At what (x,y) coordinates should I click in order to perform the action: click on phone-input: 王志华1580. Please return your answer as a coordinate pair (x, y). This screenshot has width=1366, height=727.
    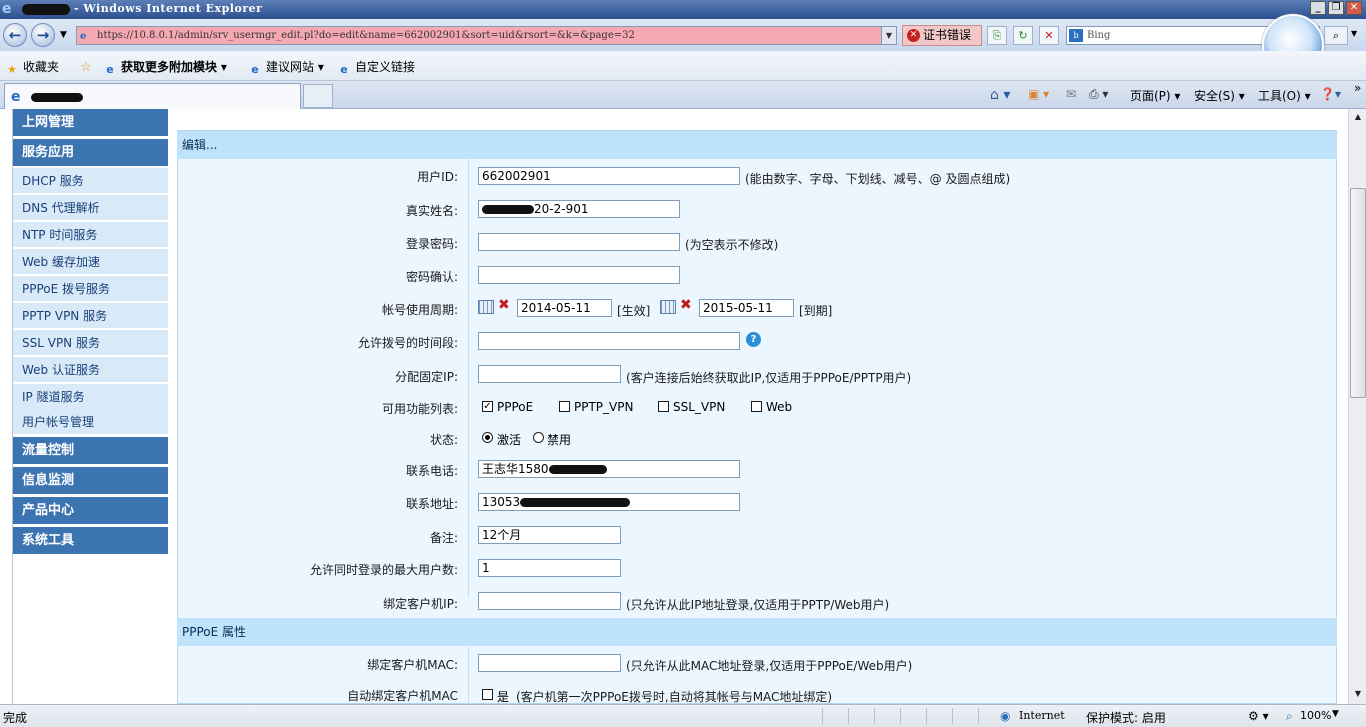
    Looking at the image, I should click on (609, 469).